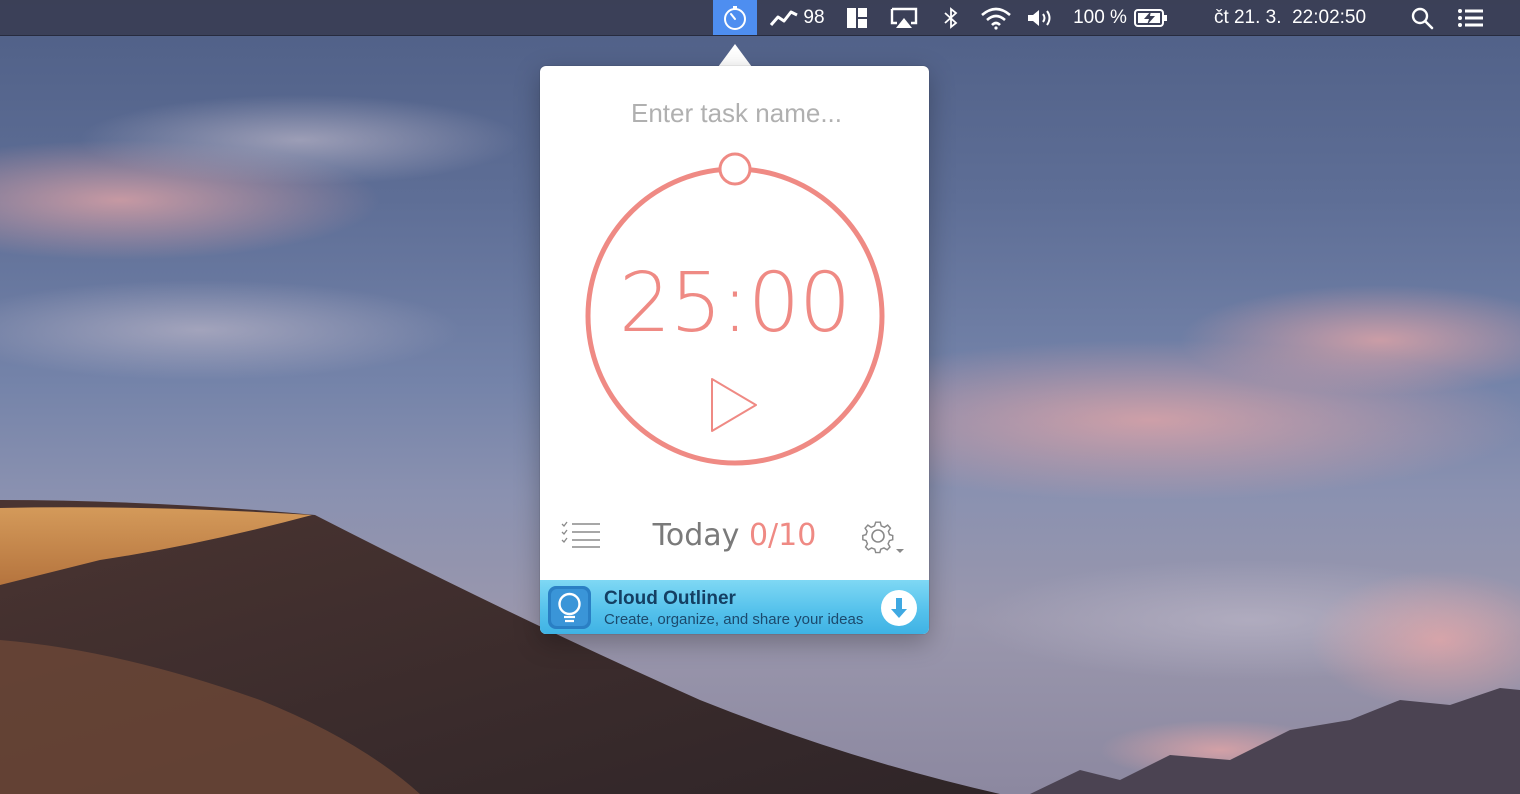 Image resolution: width=1520 pixels, height=794 pixels. Describe the element at coordinates (736, 113) in the screenshot. I see `task-name-input` at that location.